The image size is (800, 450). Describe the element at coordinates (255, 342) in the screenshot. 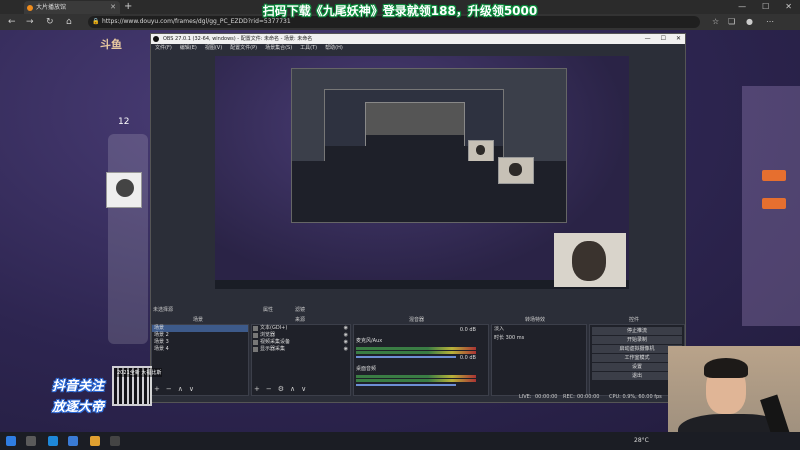

I see `camera-icon` at that location.